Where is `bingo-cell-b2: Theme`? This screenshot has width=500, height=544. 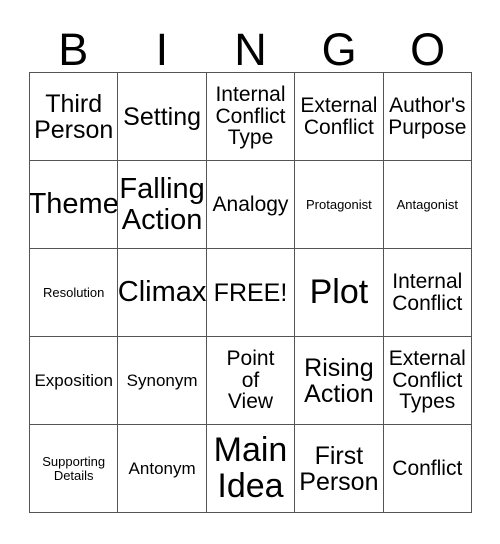
bingo-cell-b2: Theme is located at coordinates (74, 205).